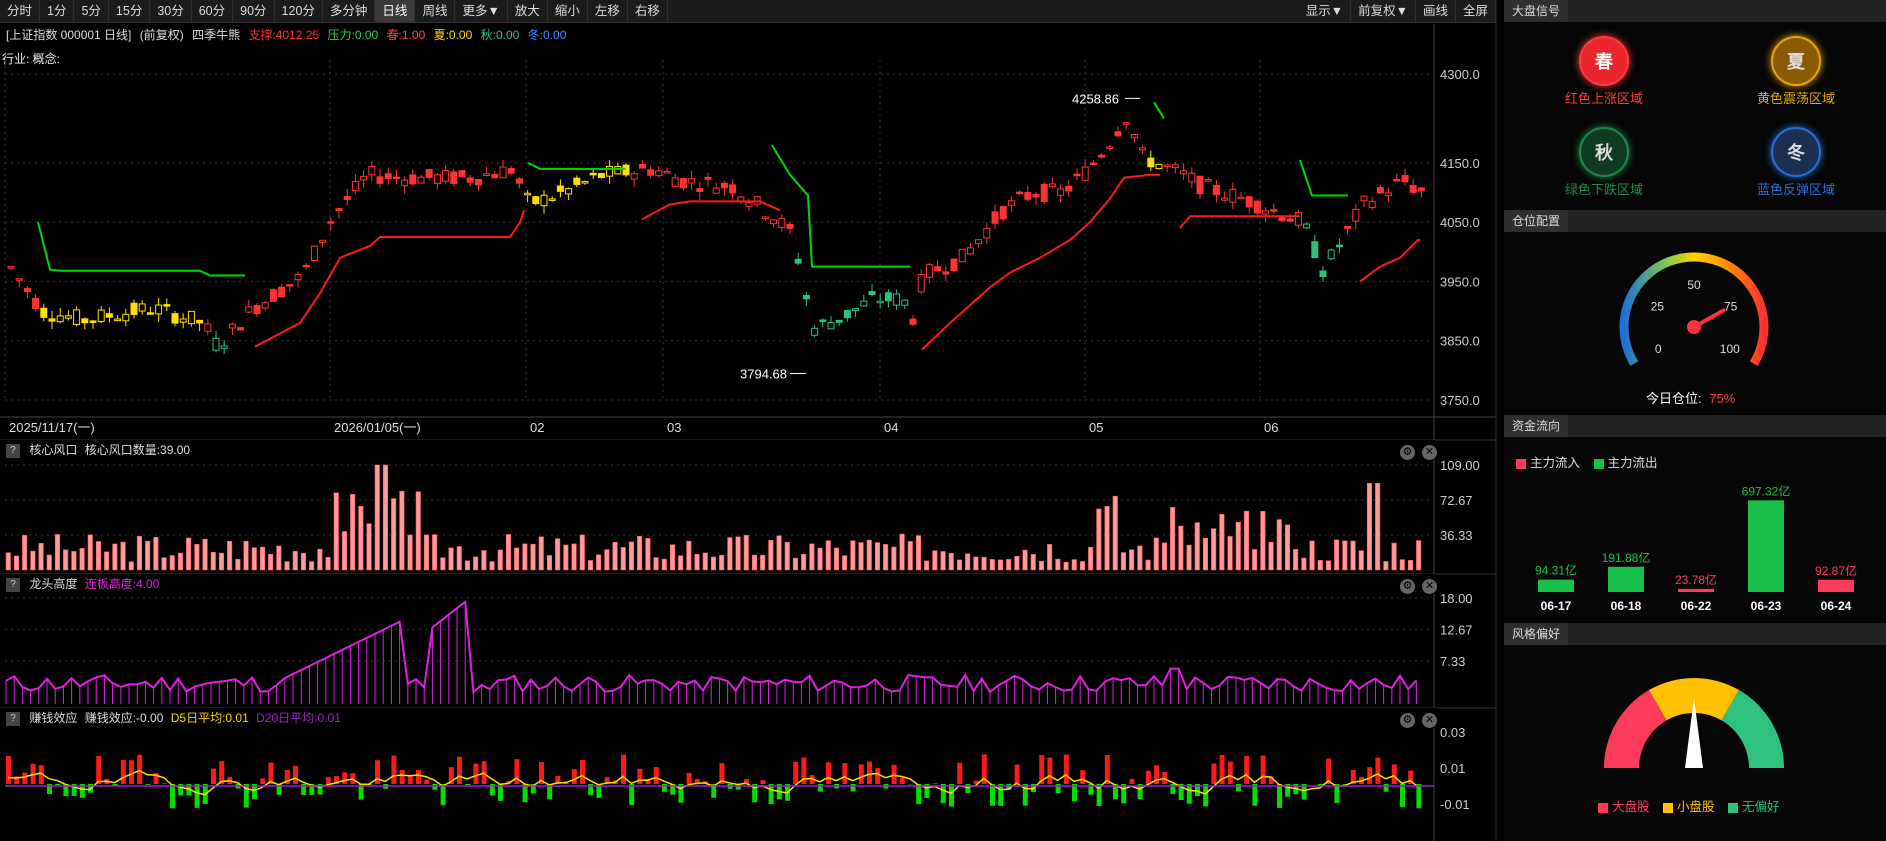  I want to click on outflow-swatch, so click(1598, 463).